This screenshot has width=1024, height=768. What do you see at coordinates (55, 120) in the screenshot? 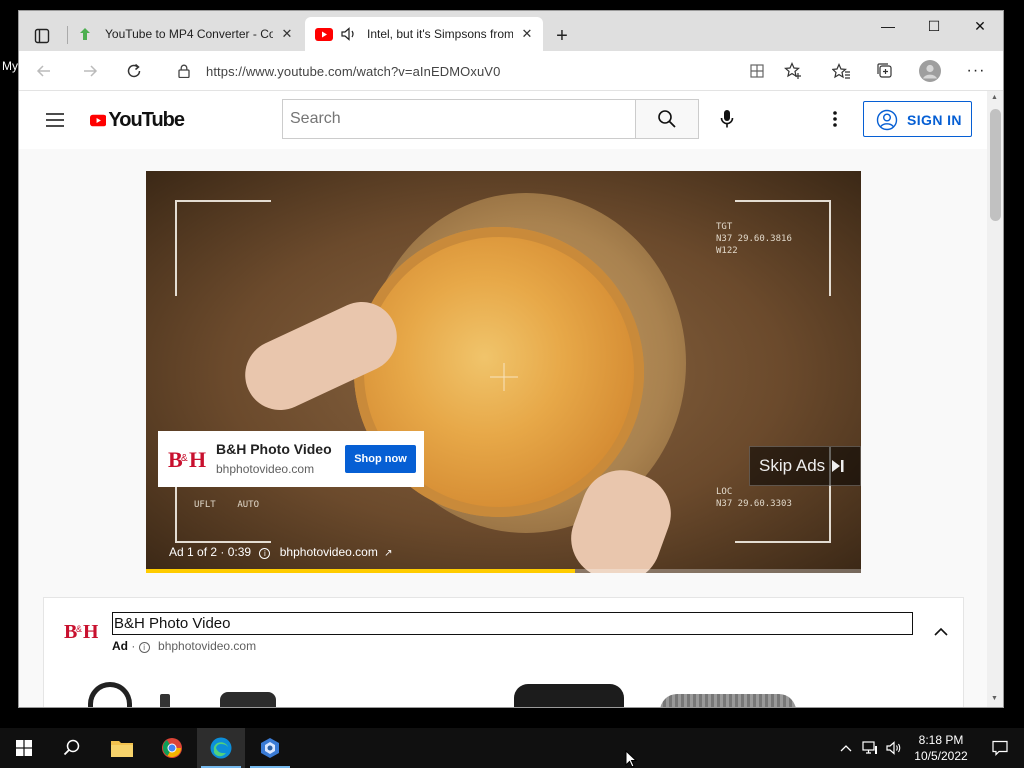
I see `menu-icon` at bounding box center [55, 120].